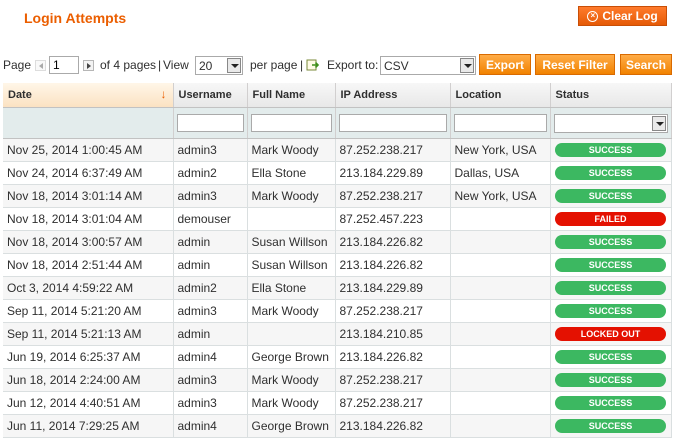  I want to click on export-icon, so click(313, 65).